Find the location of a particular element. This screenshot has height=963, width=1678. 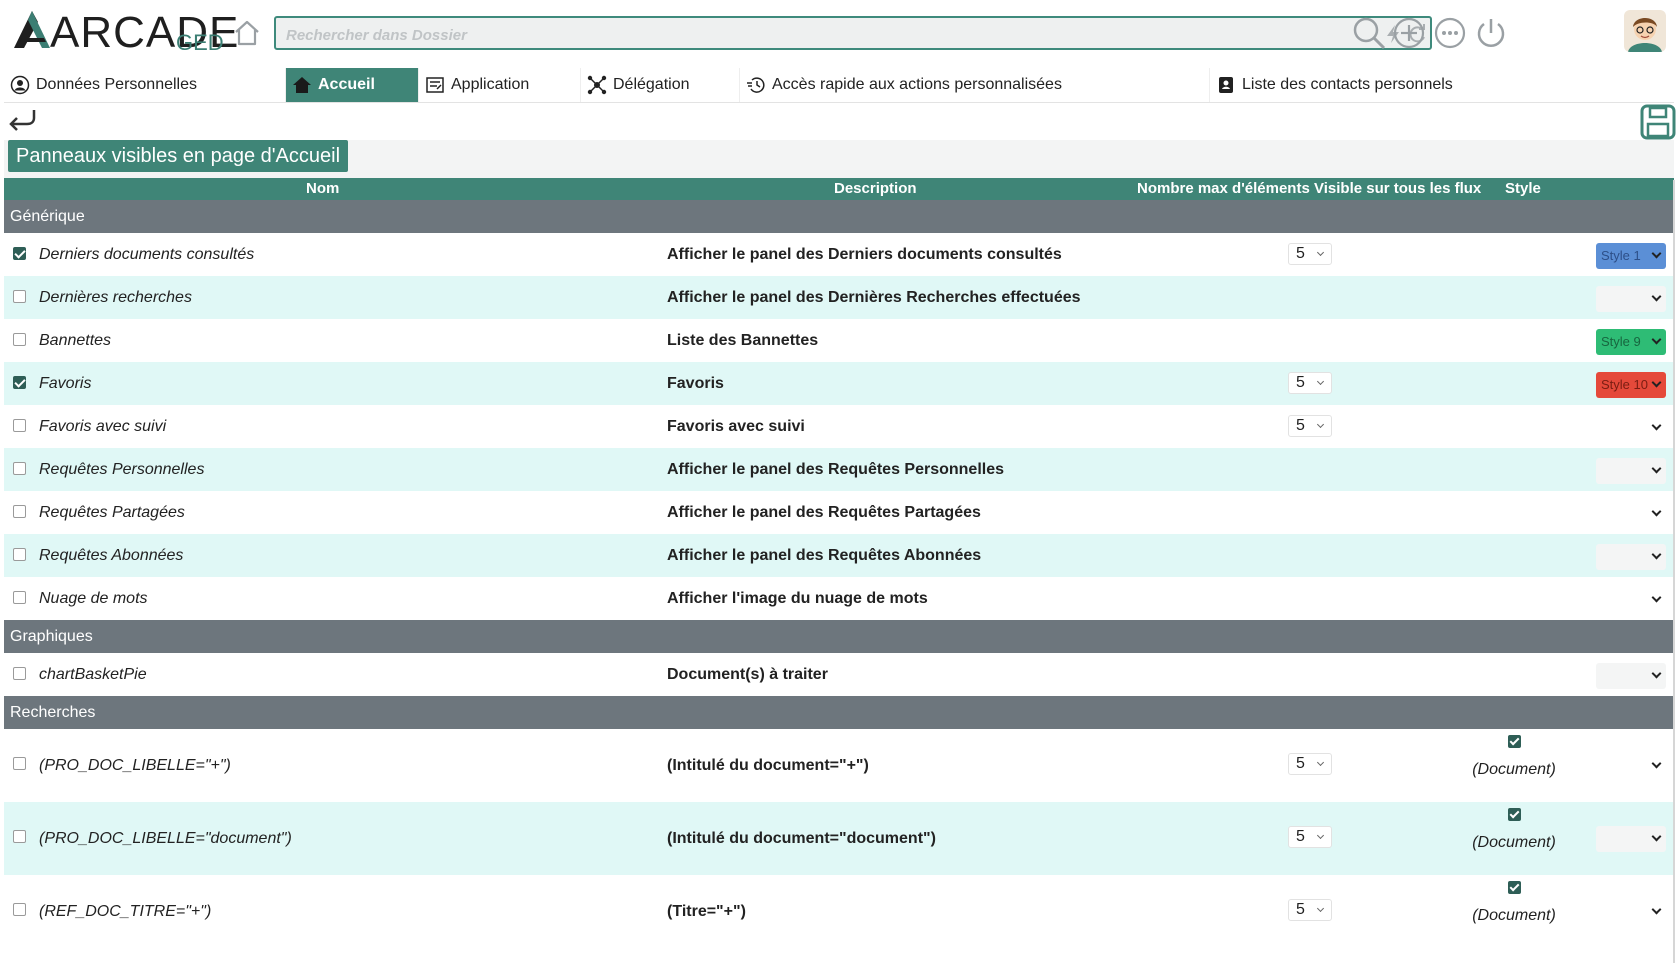

panel-description: Afficher le panel des Requêtes Partagées is located at coordinates (824, 512).